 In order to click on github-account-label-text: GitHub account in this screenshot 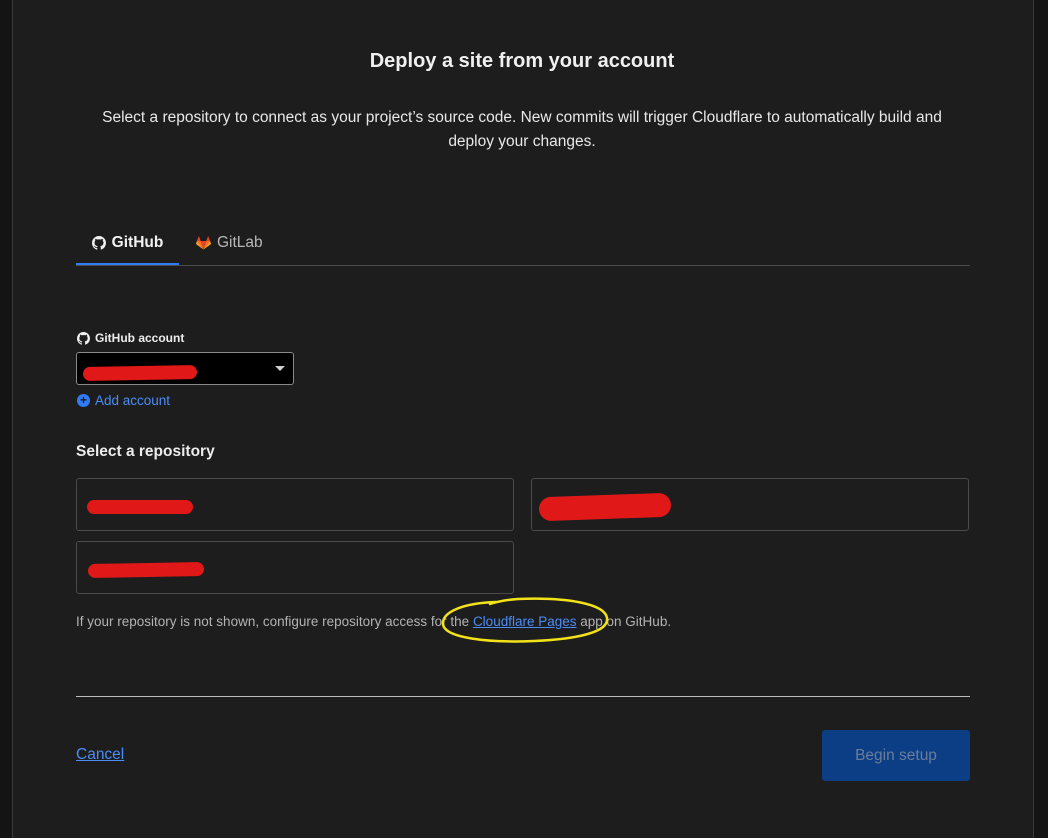, I will do `click(140, 338)`.